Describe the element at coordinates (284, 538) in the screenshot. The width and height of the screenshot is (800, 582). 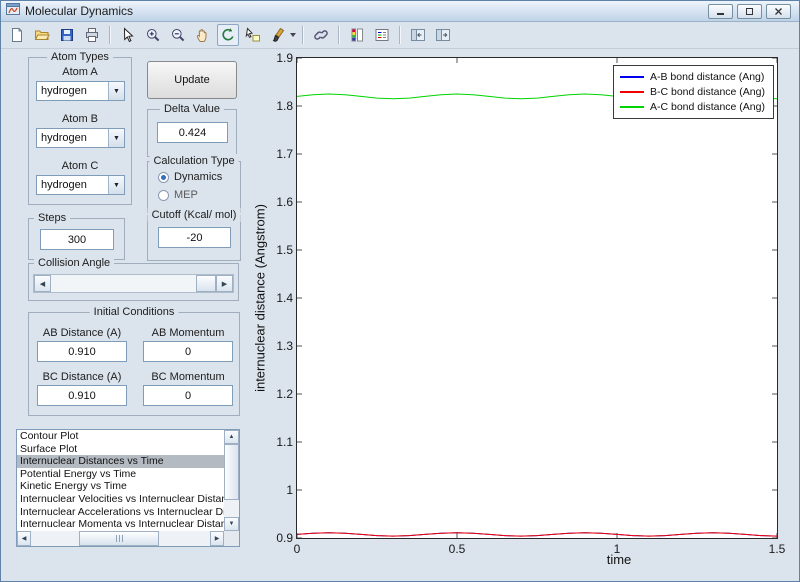
I see `y-tick-label: 0.9` at that location.